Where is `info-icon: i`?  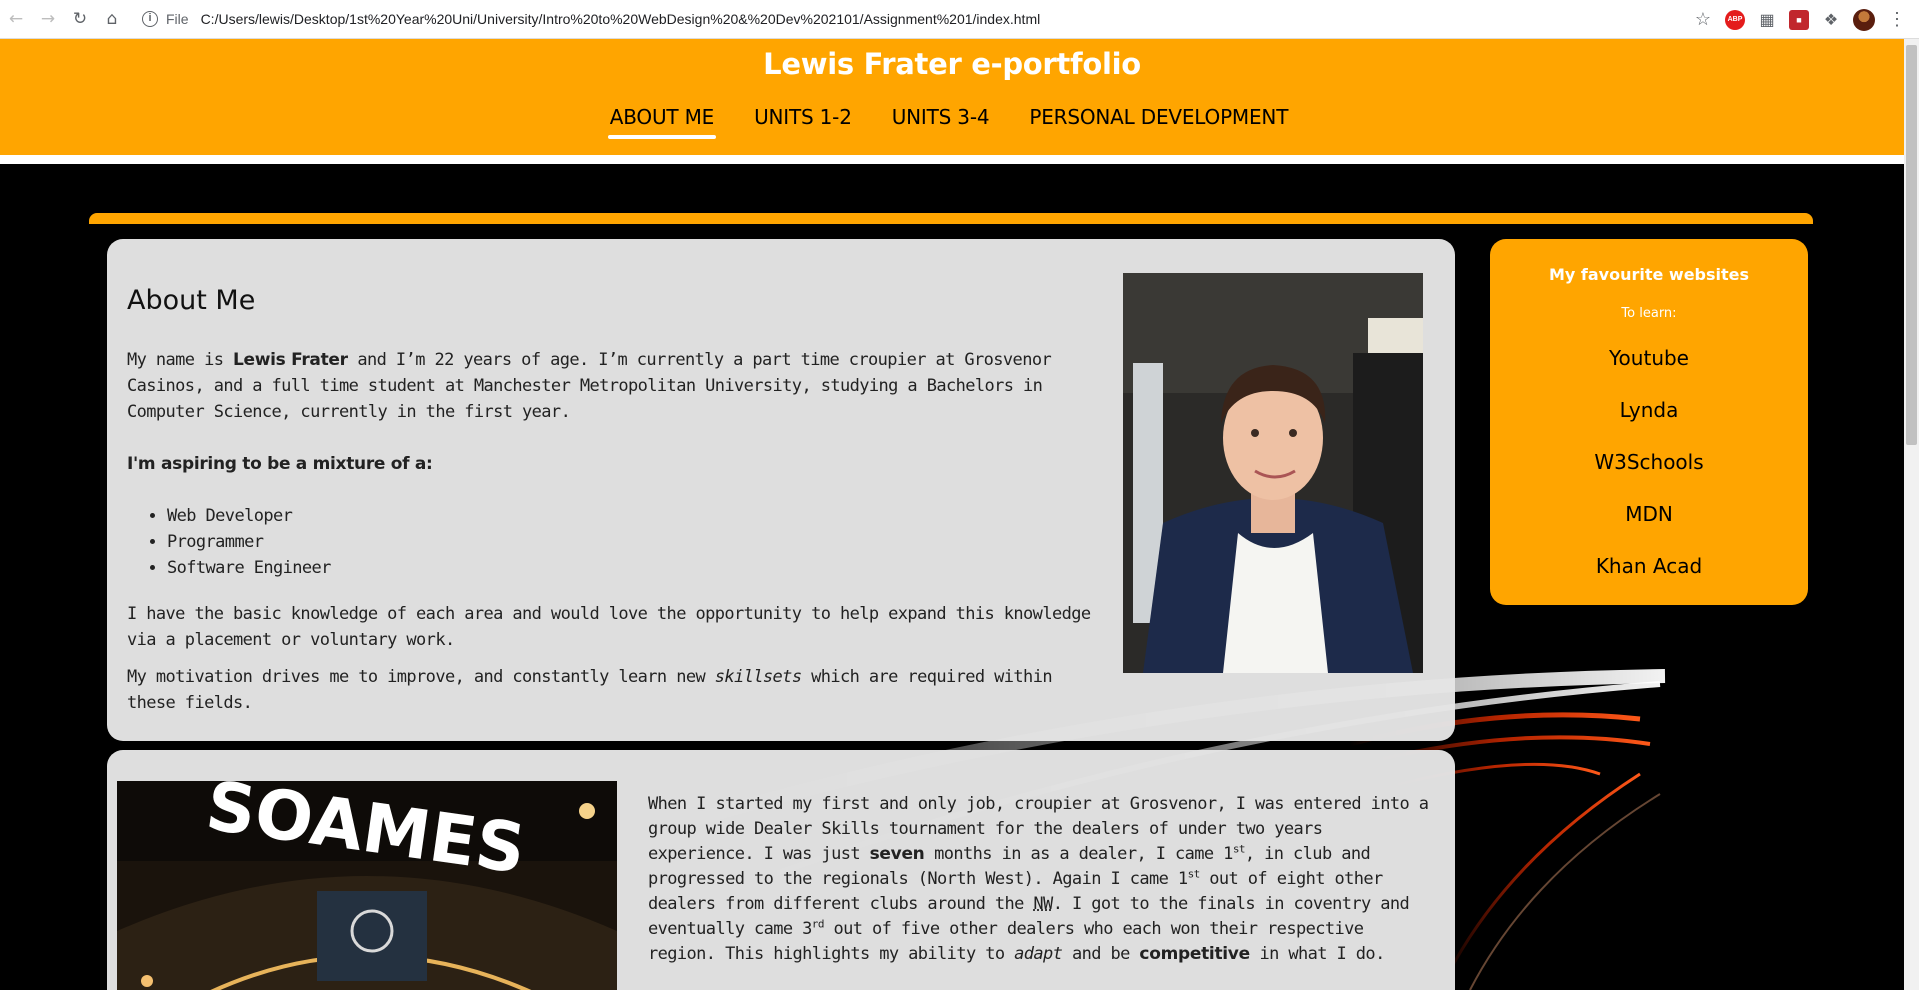
info-icon: i is located at coordinates (150, 19).